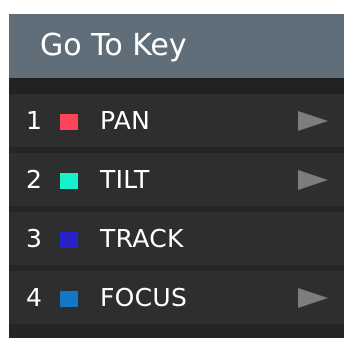 Image resolution: width=351 pixels, height=341 pixels. What do you see at coordinates (176, 86) in the screenshot?
I see `header-spacer` at bounding box center [176, 86].